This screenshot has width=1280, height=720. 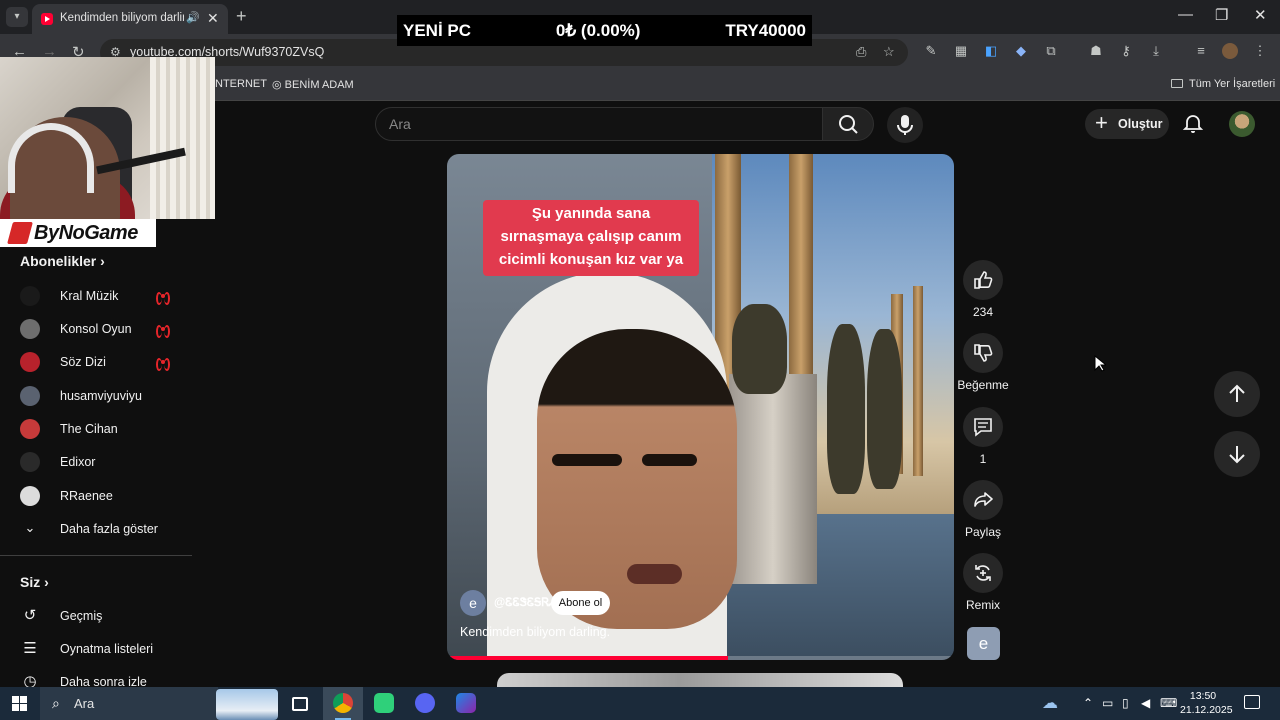 What do you see at coordinates (466, 703) in the screenshot?
I see `taskbar-app-blue` at bounding box center [466, 703].